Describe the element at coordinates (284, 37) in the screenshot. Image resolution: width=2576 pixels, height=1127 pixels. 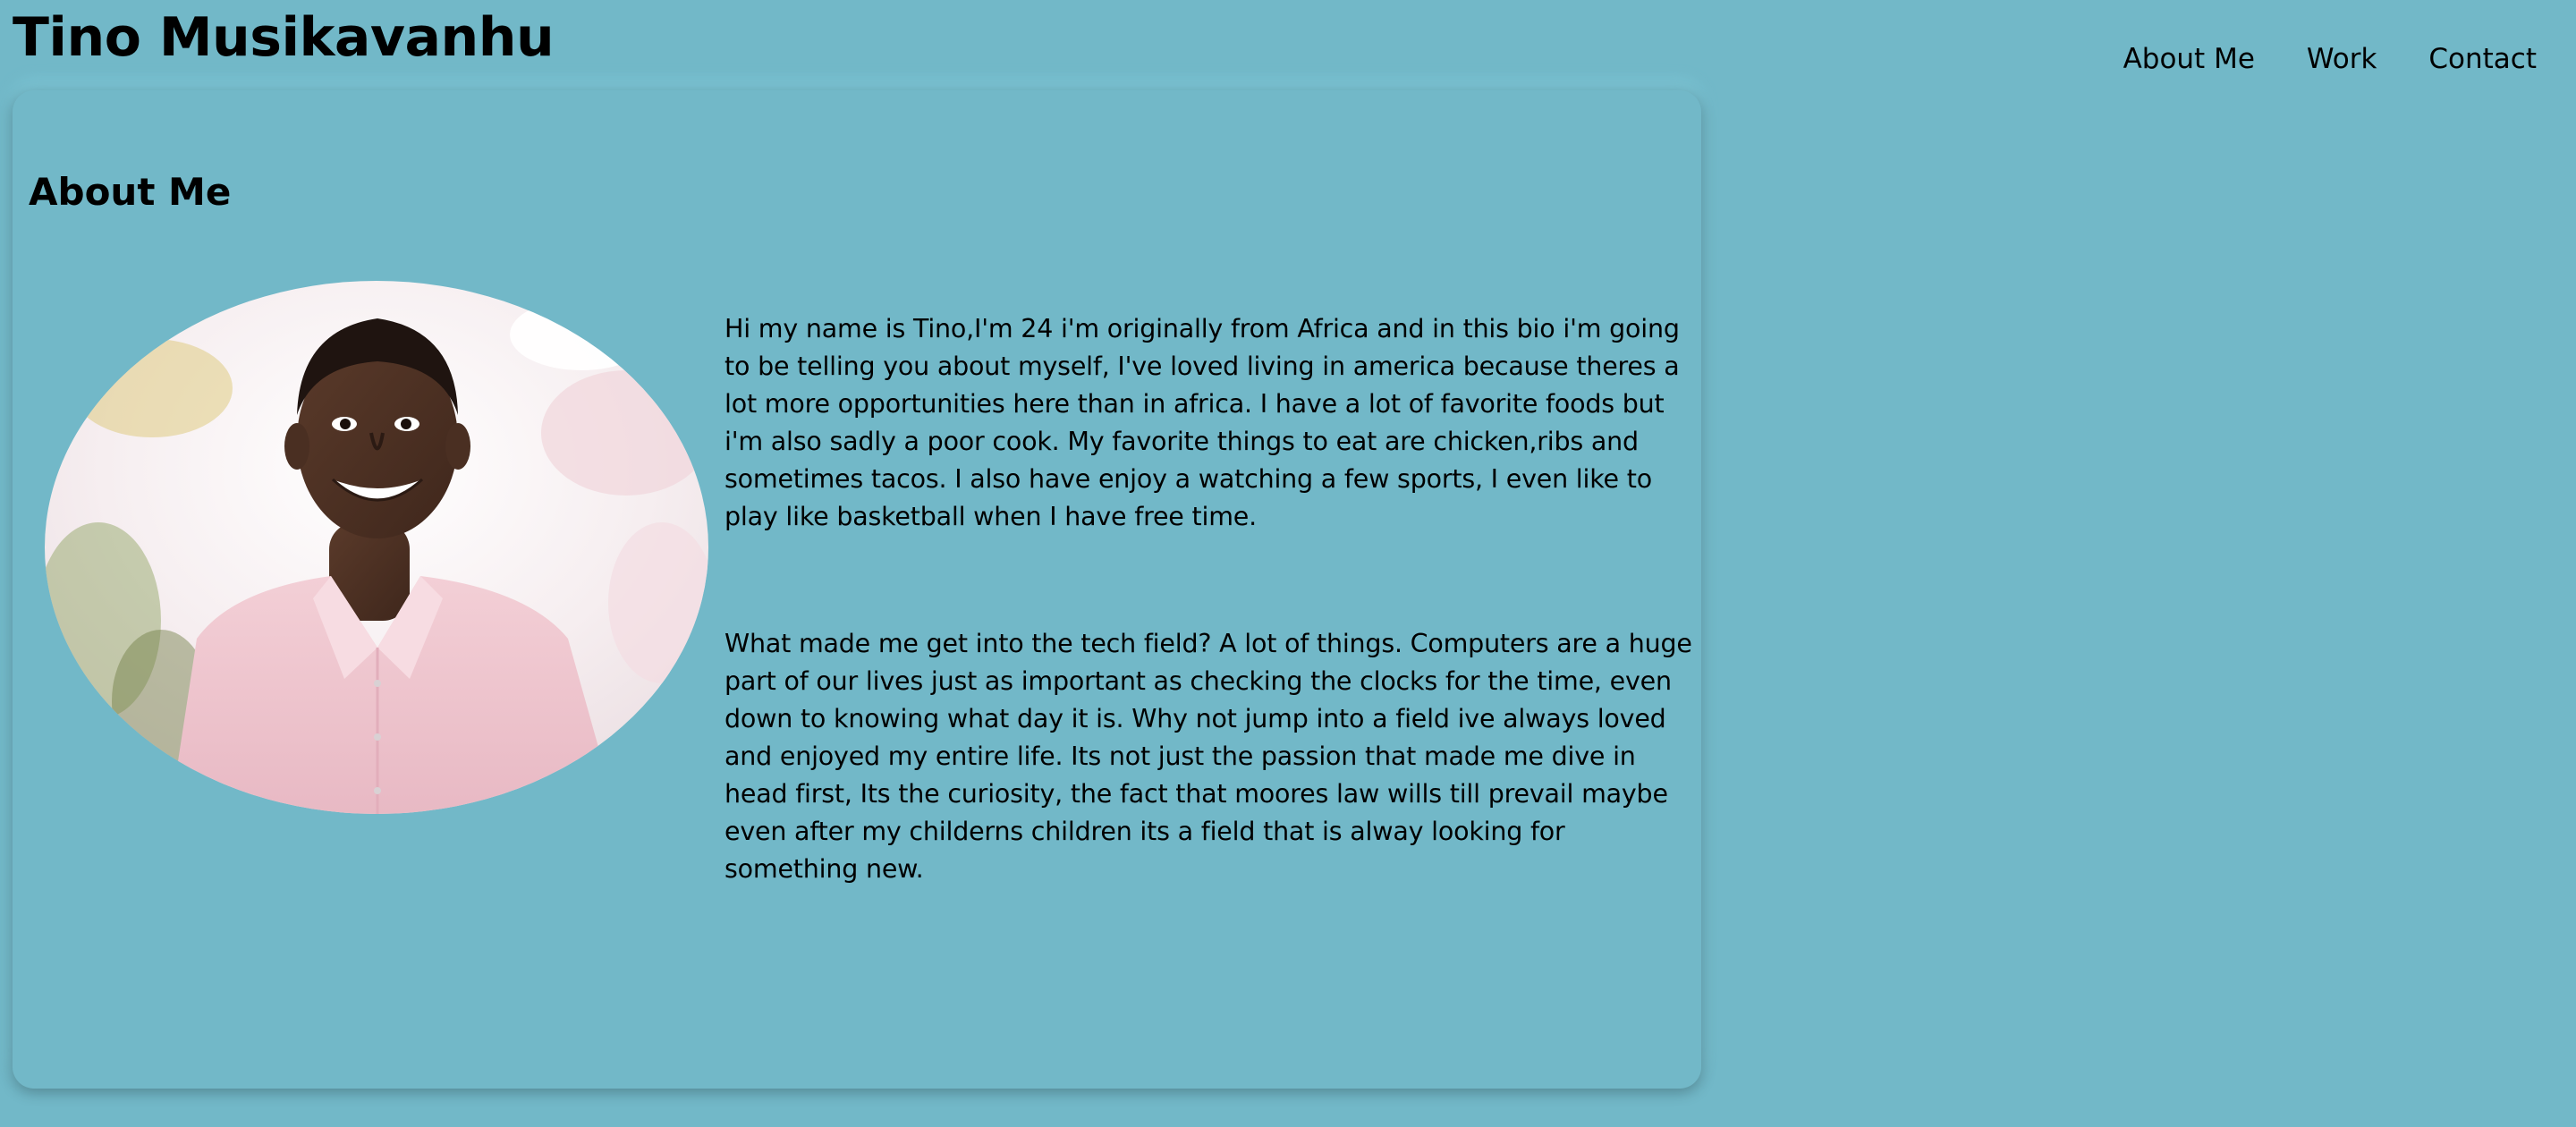
I see `site-title: Tino Musikavanhu` at that location.